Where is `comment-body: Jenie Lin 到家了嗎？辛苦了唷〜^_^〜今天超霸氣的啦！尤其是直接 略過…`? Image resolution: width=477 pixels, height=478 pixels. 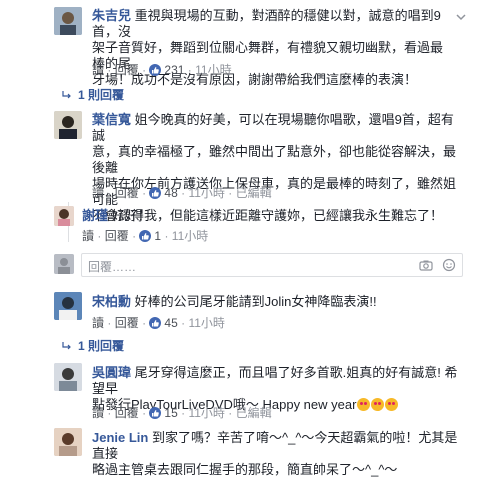 comment-body: Jenie Lin 到家了嗎？辛苦了唷〜^_^〜今天超霸氣的啦！尤其是直接 略過… is located at coordinates (277, 454).